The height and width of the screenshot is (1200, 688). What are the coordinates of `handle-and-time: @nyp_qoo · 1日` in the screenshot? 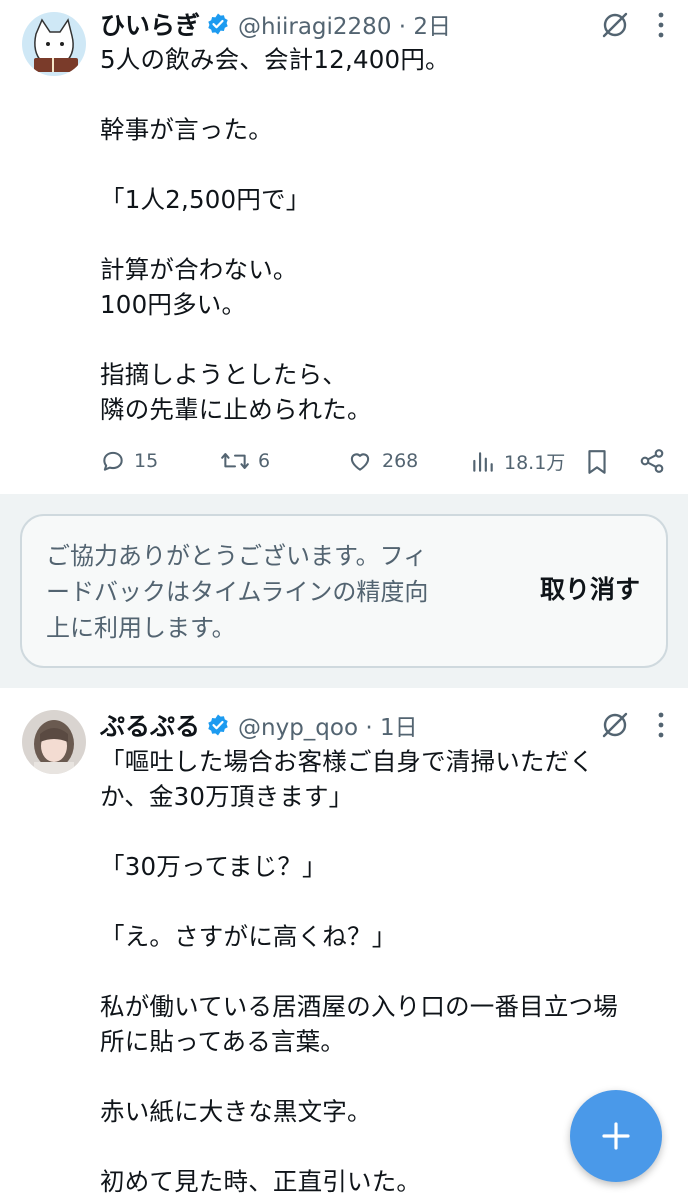 It's located at (328, 725).